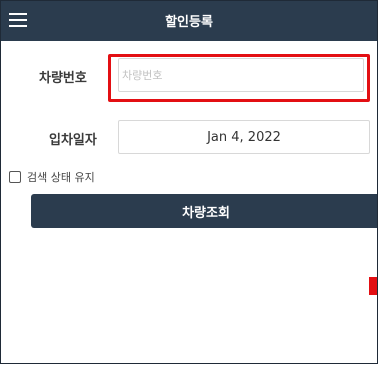 This screenshot has height=366, width=380. I want to click on top-bar: 할인등록, so click(189, 21).